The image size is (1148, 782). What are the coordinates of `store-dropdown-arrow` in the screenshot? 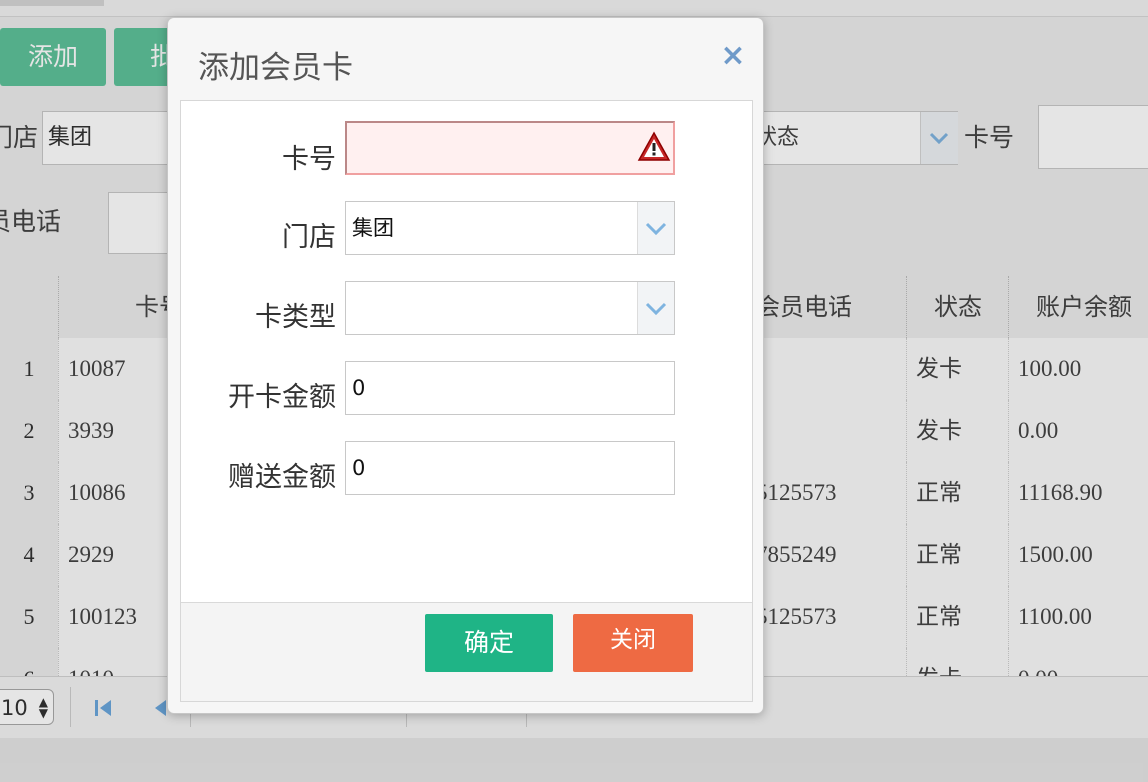 It's located at (655, 228).